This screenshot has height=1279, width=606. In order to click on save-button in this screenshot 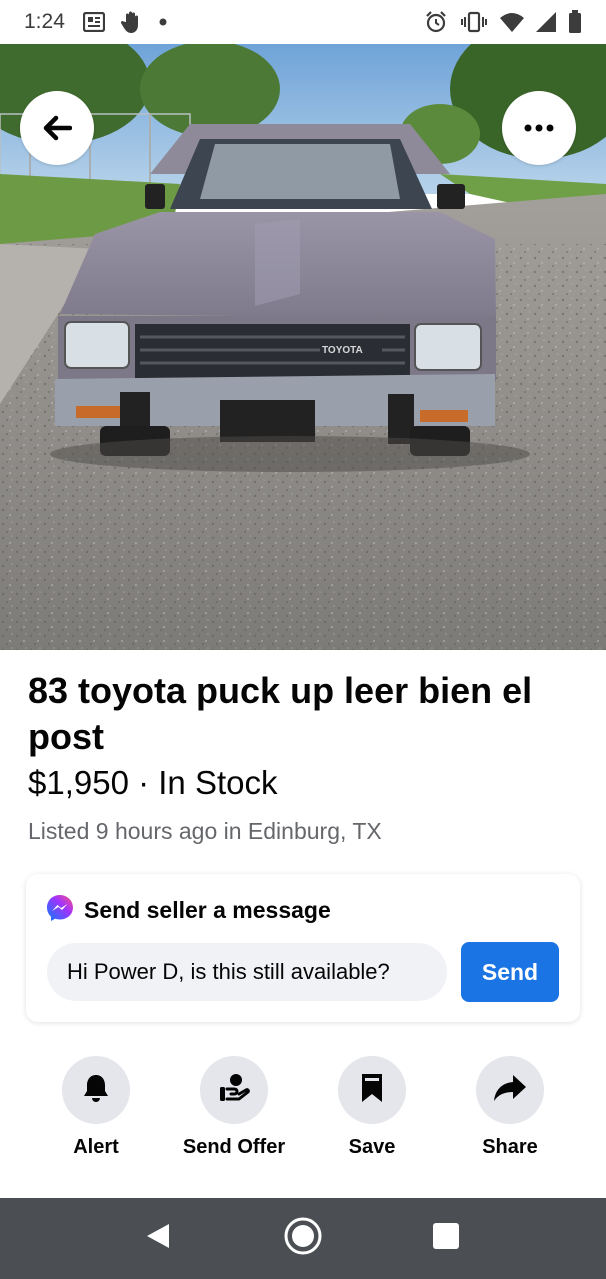, I will do `click(372, 1090)`.